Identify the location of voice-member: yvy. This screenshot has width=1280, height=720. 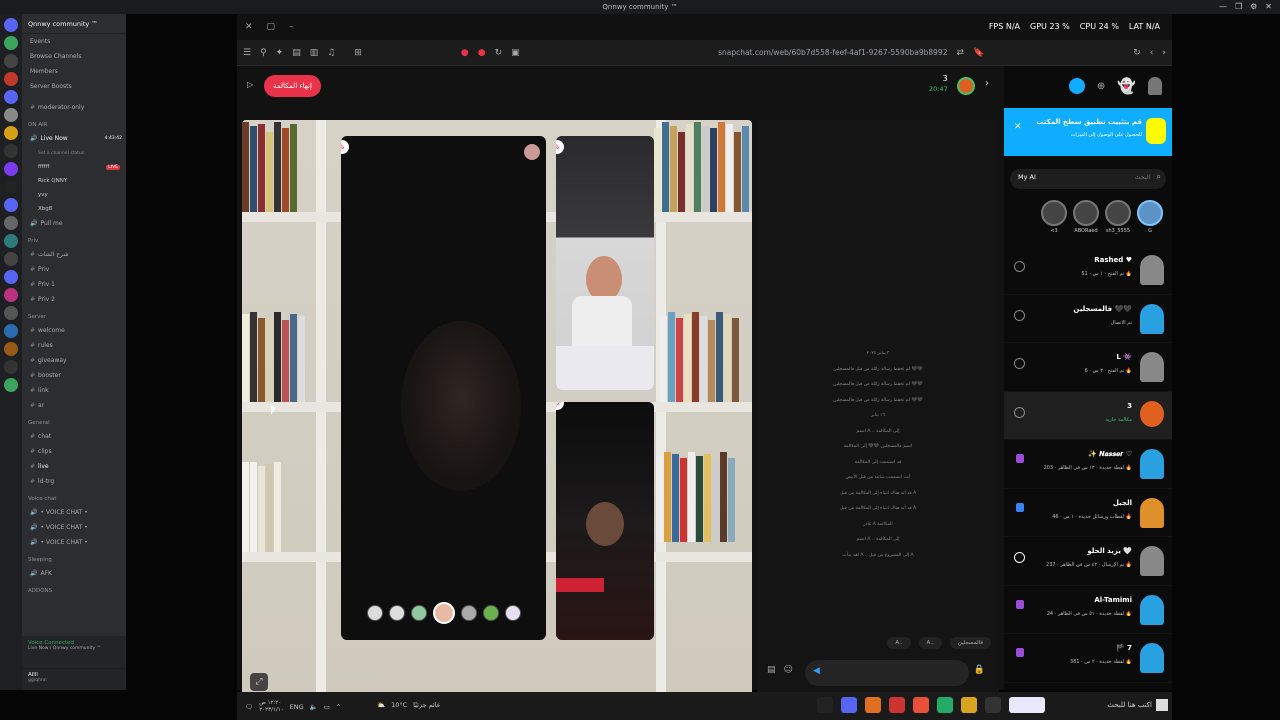
(74, 195).